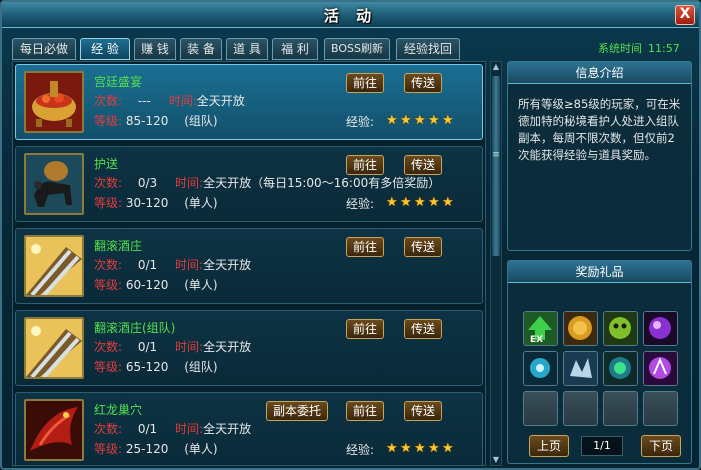 The width and height of the screenshot is (701, 470). What do you see at coordinates (118, 246) in the screenshot?
I see `activity-name: 翻滚酒庄` at bounding box center [118, 246].